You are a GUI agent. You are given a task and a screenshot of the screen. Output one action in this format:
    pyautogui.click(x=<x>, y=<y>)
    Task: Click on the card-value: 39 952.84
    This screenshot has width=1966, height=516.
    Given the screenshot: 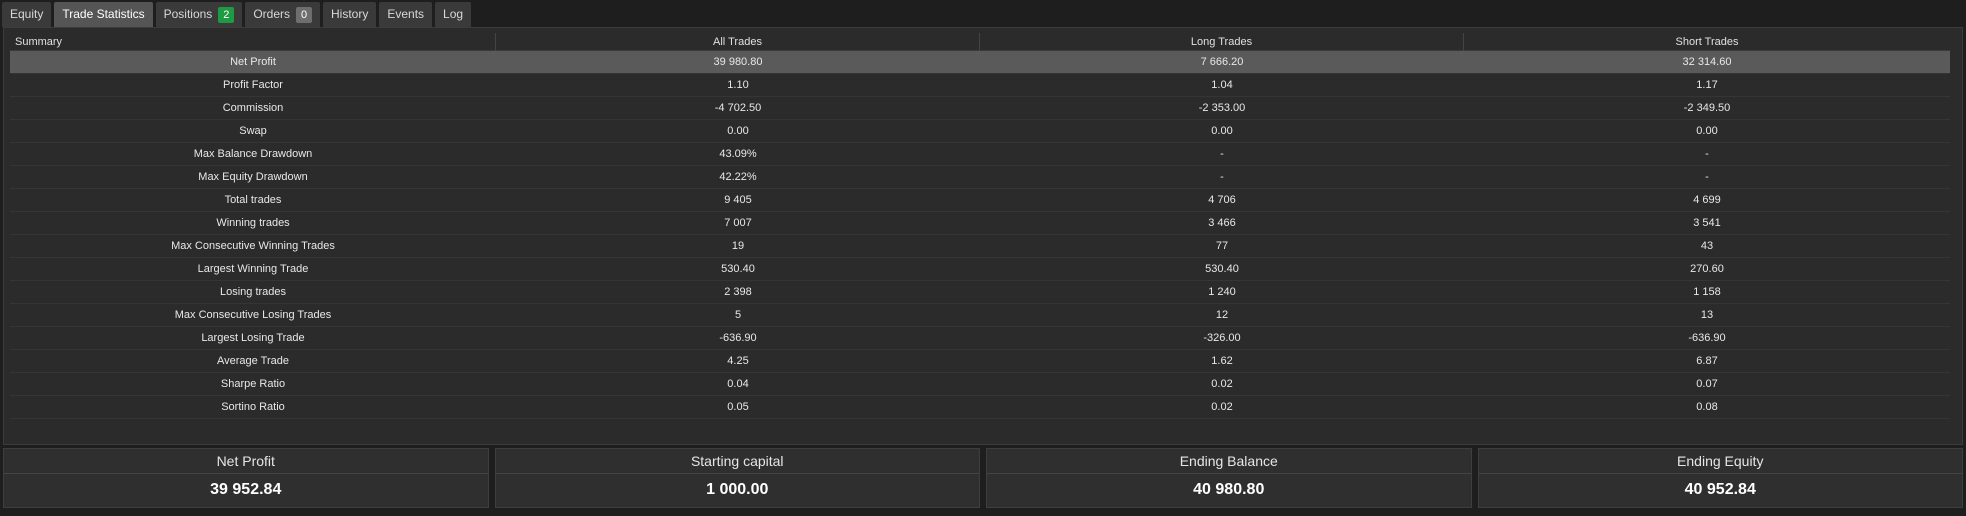 What is the action you would take?
    pyautogui.click(x=246, y=489)
    